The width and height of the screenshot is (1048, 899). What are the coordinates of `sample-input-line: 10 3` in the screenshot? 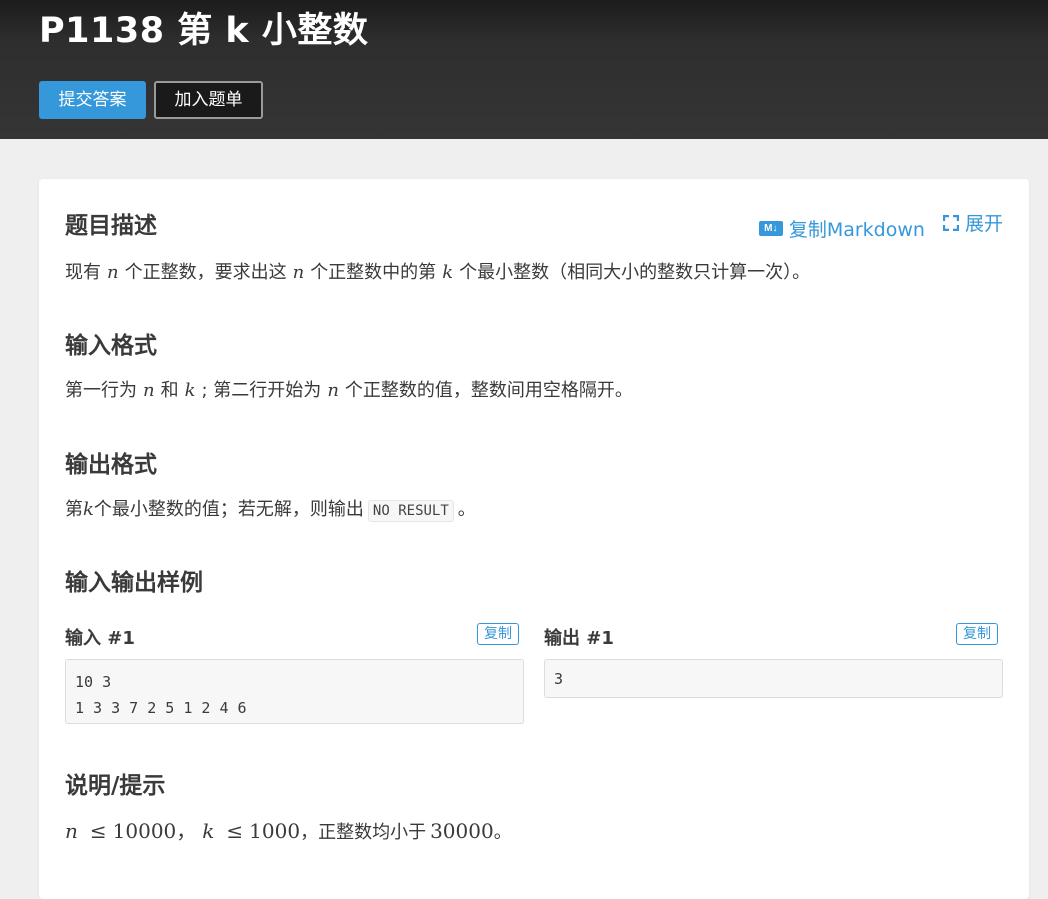 It's located at (93, 682).